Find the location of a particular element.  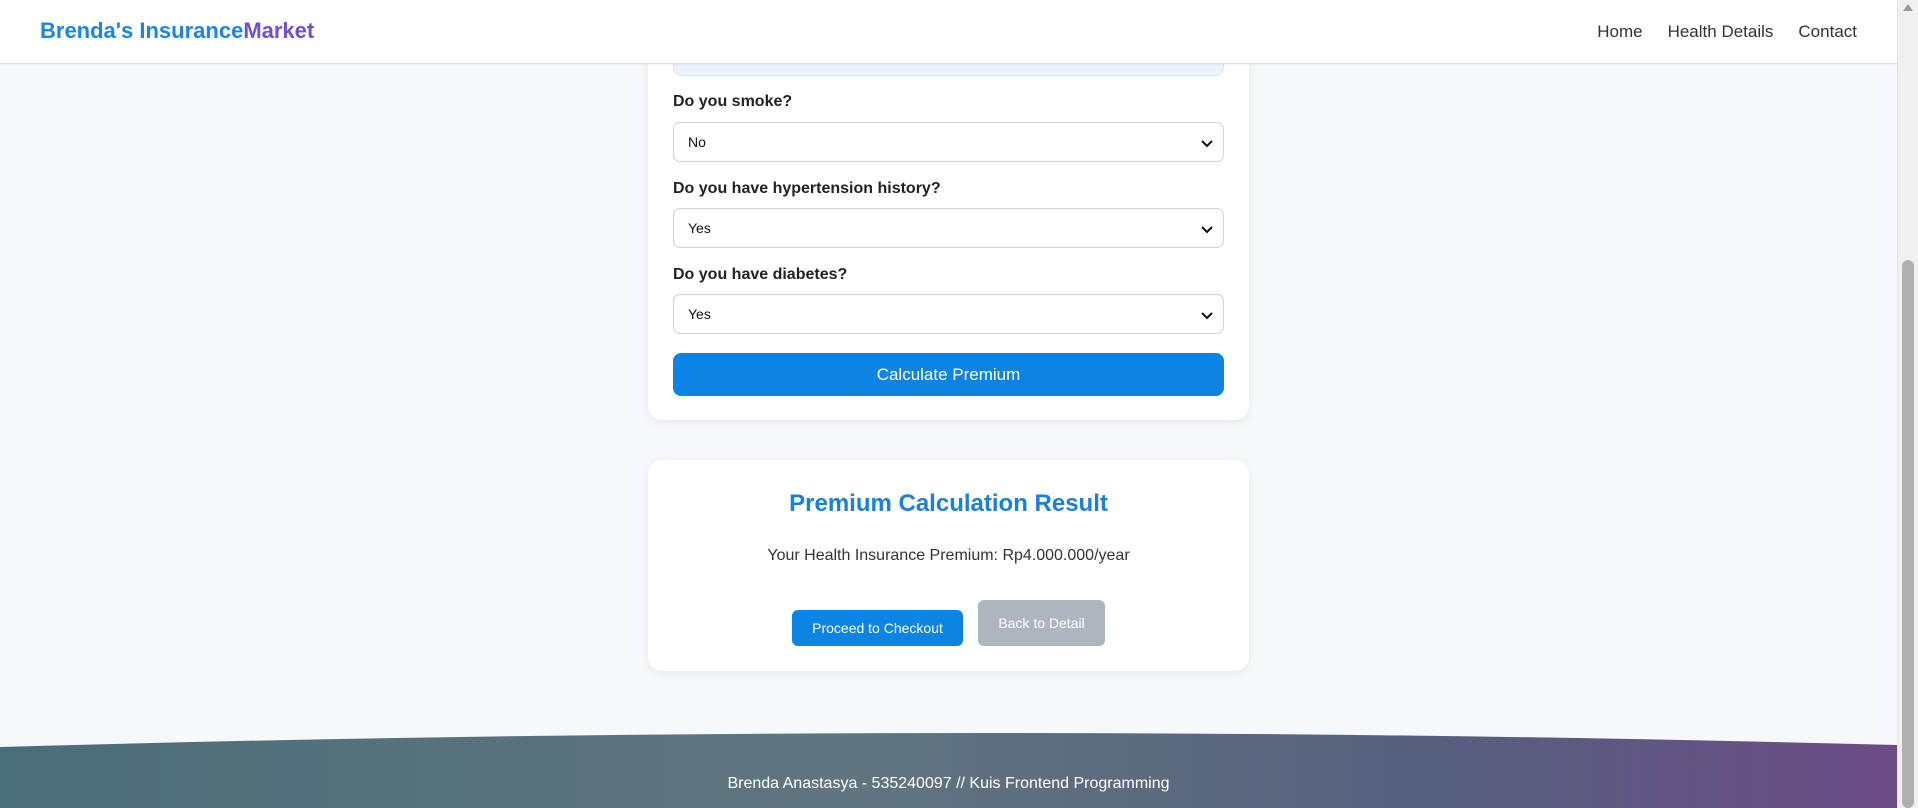

proceed-to-checkout-button: Proceed to Checkout is located at coordinates (877, 628).